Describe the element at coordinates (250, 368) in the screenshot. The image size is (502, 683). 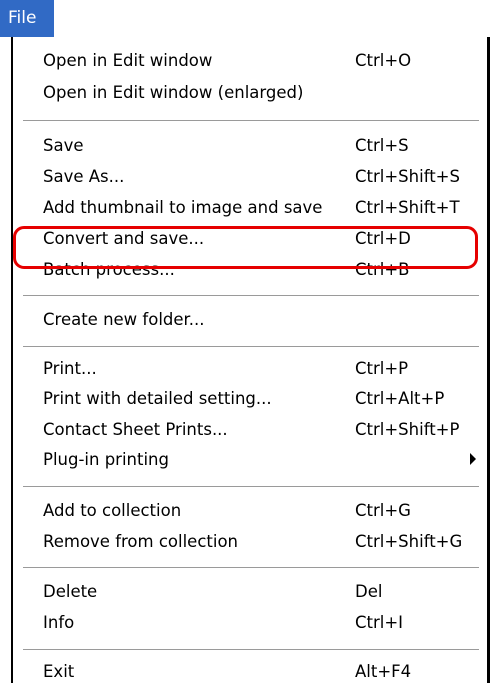
I see `menu-item-print: Print... Ctrl+P` at that location.